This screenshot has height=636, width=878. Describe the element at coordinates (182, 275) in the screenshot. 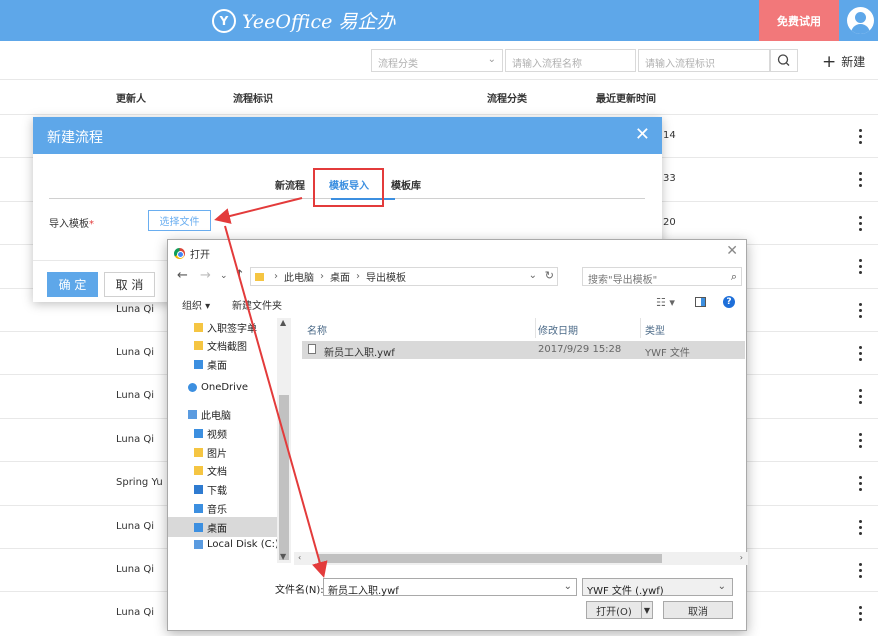

I see `back-arrow-icon: ←` at that location.